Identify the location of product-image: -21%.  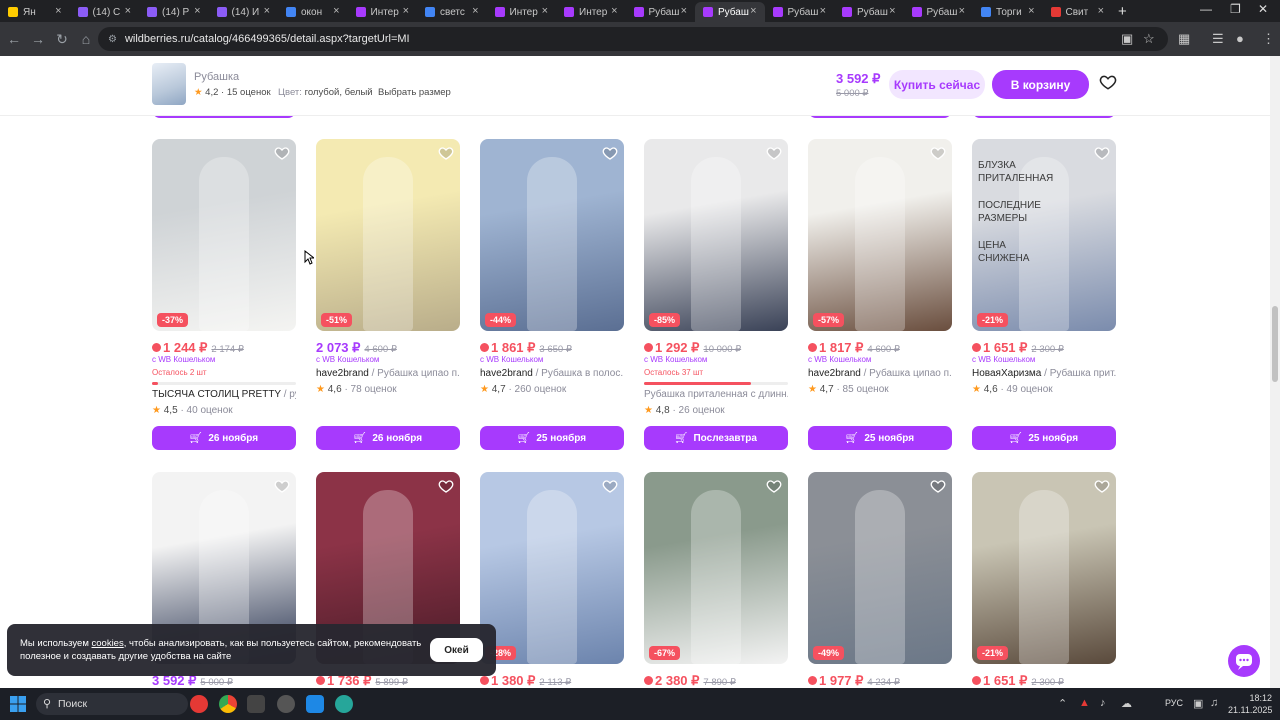
(1044, 568).